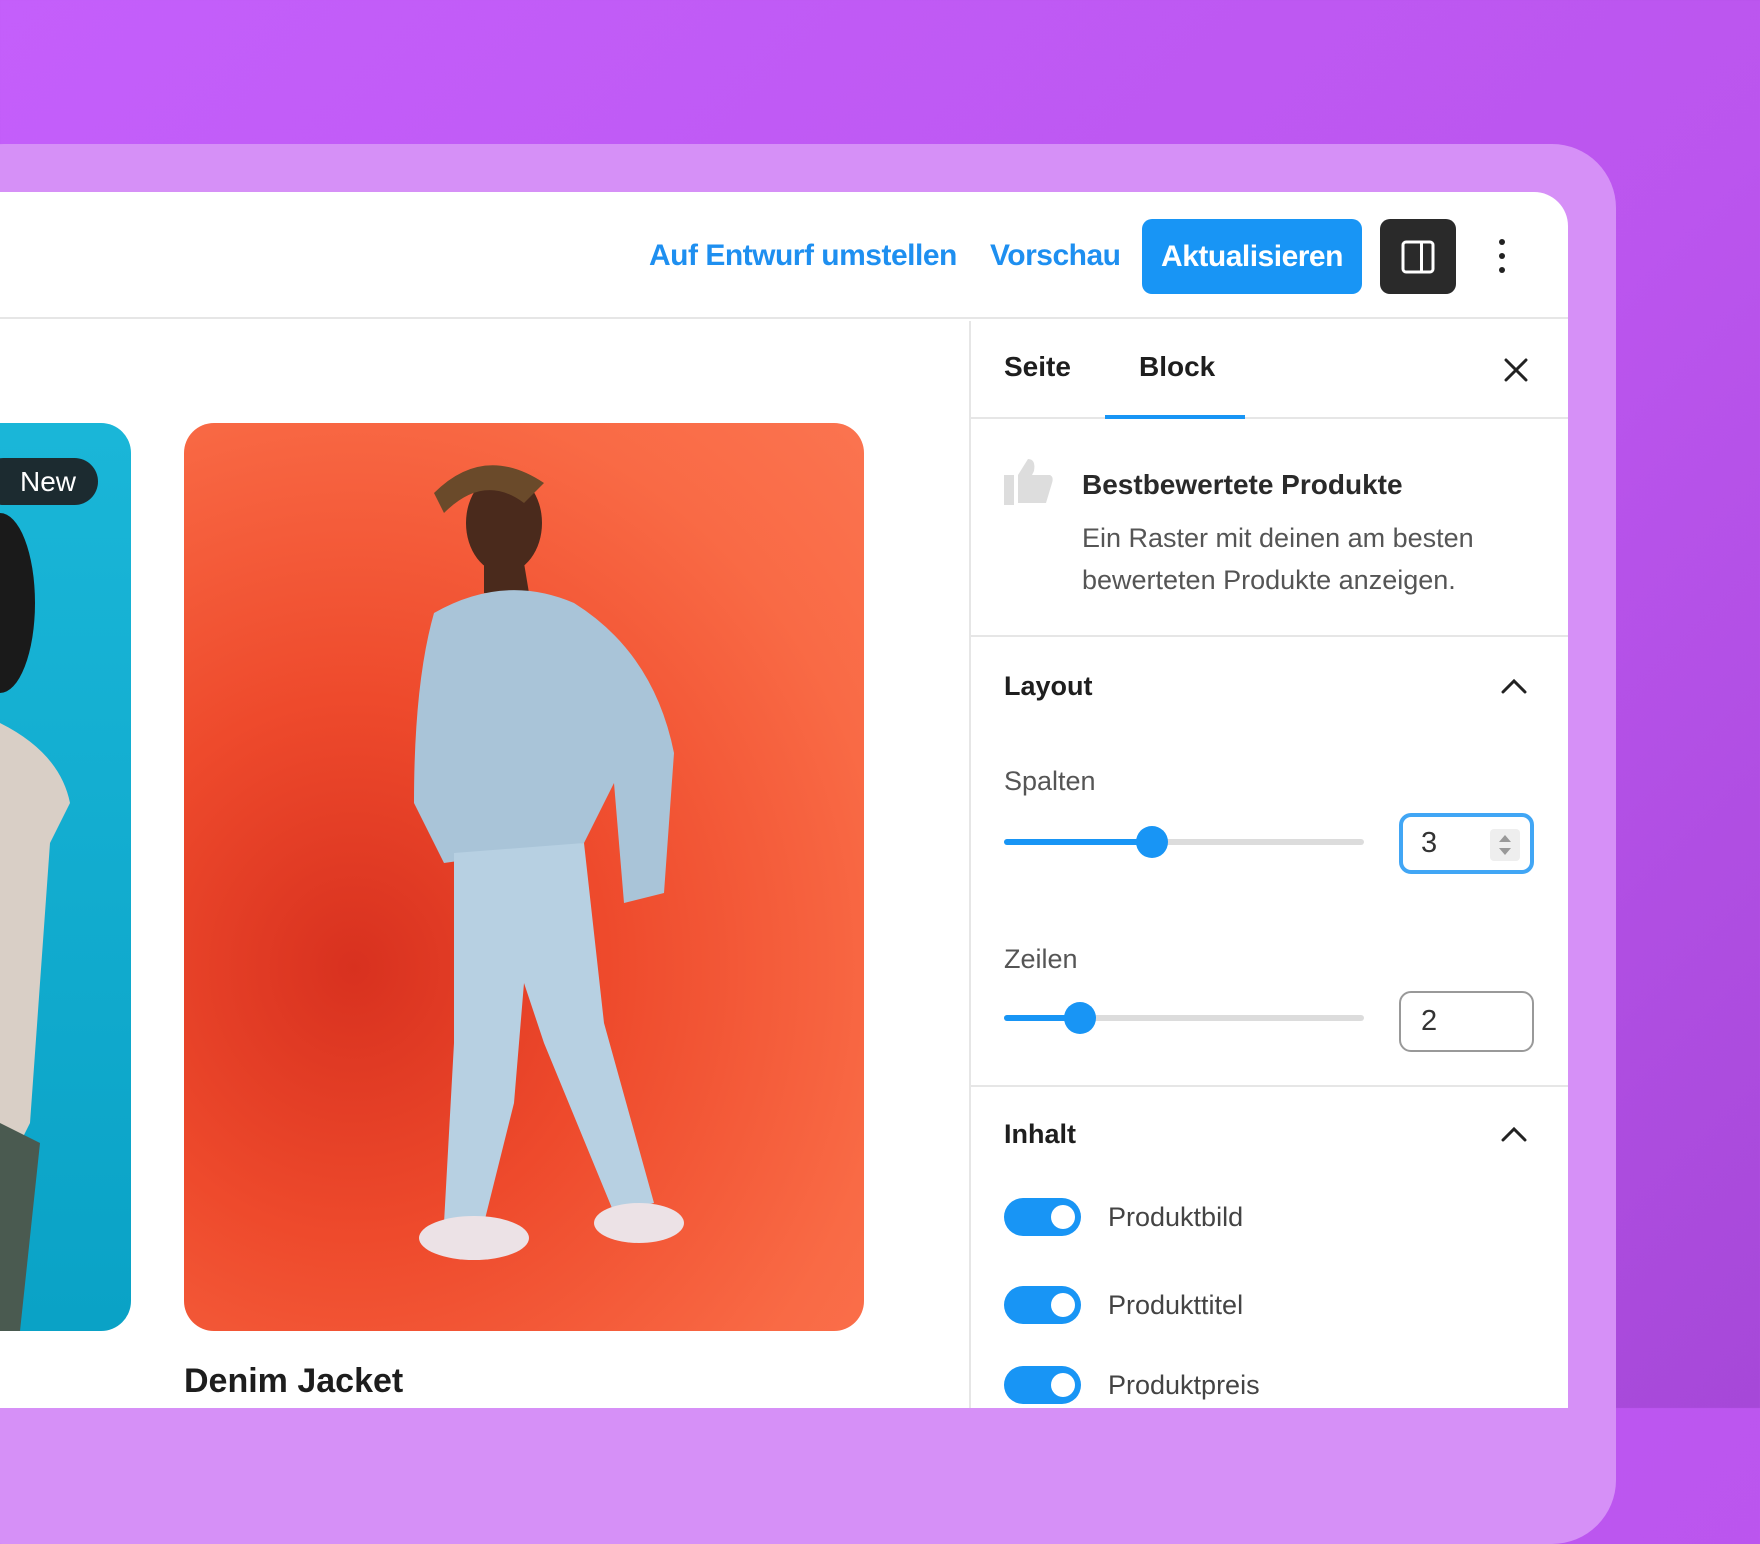  I want to click on tab-seite: Seite, so click(1037, 367).